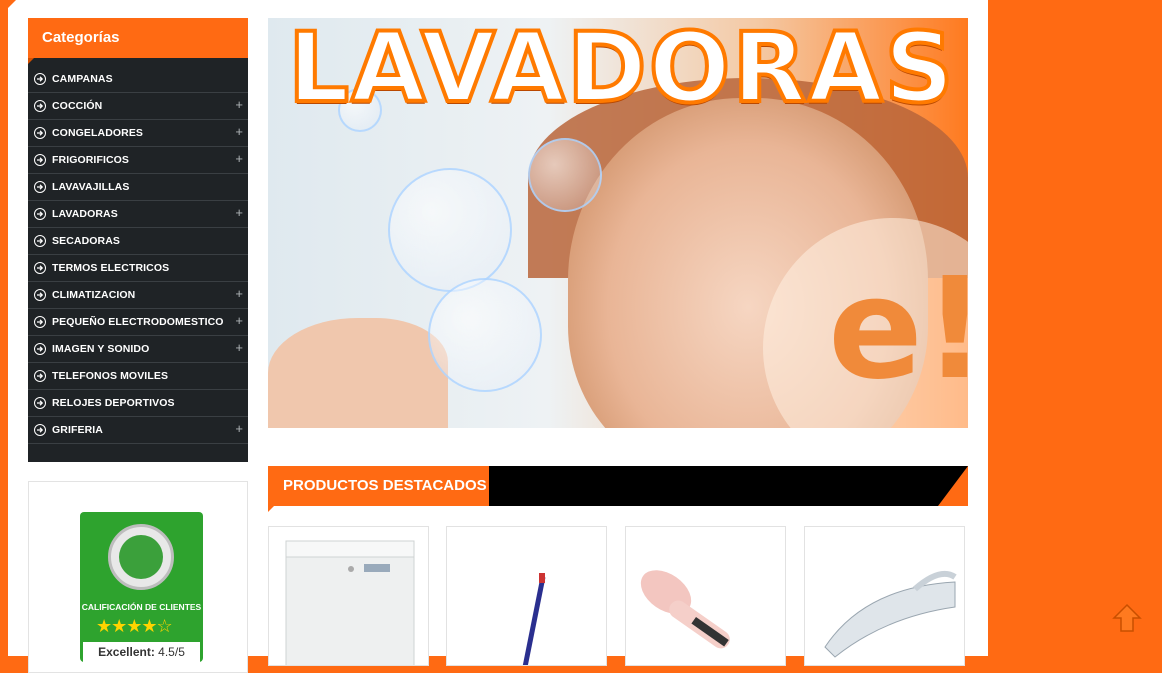 The image size is (1162, 673). What do you see at coordinates (91, 160) in the screenshot?
I see `sidebar-item-label: FRIGORIFICOS` at bounding box center [91, 160].